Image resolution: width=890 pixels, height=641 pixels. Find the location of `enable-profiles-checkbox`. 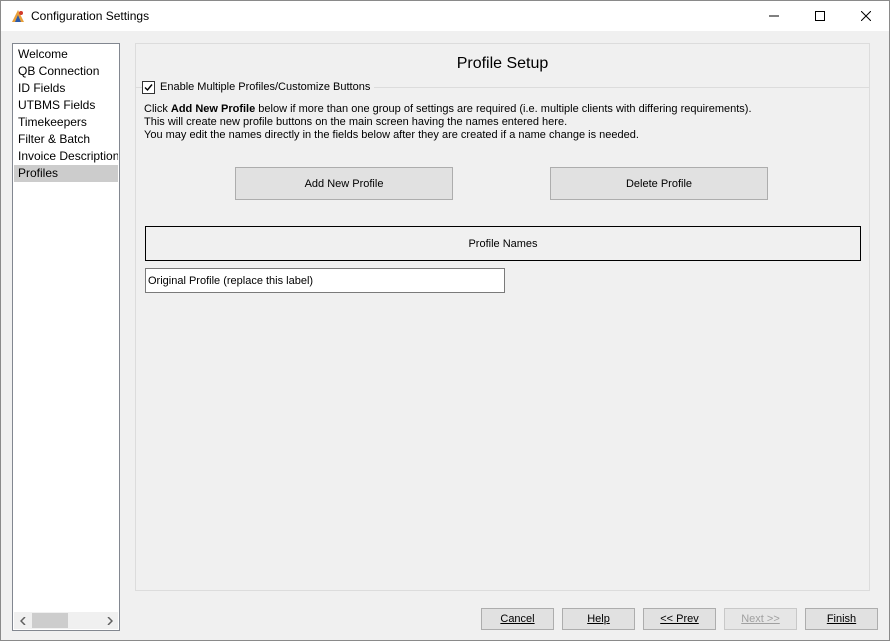

enable-profiles-checkbox is located at coordinates (148, 87).